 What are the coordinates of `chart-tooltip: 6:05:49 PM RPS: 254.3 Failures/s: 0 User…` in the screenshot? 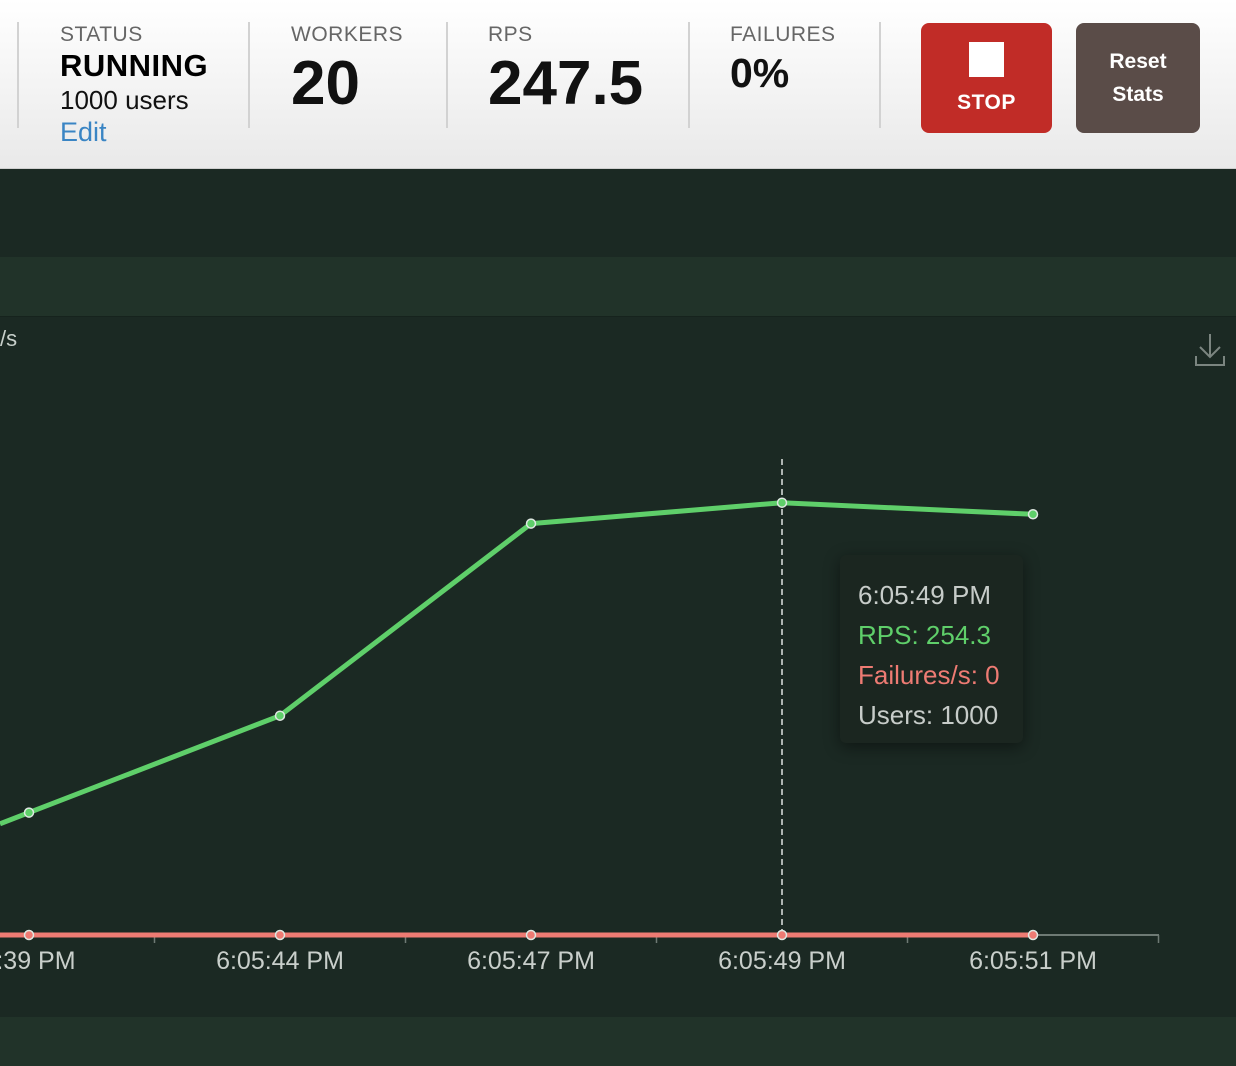 It's located at (931, 649).